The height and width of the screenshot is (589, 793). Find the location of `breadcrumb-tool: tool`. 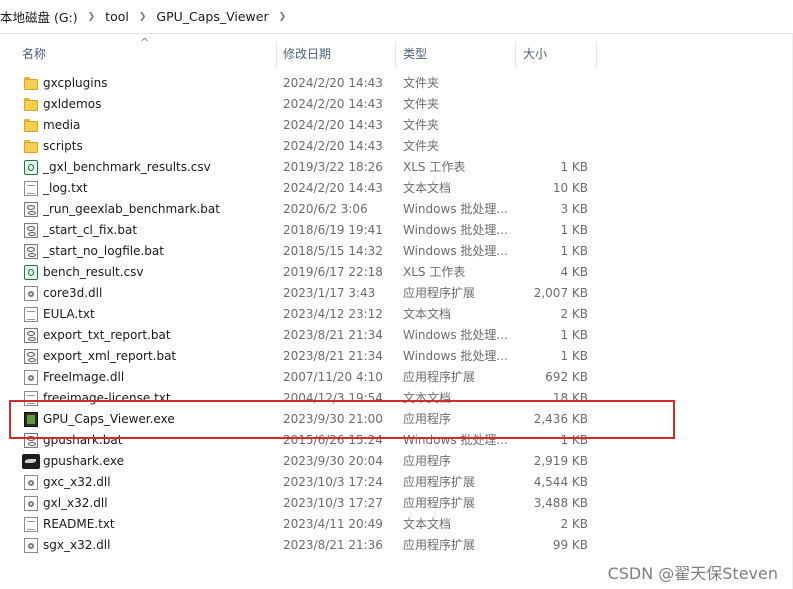

breadcrumb-tool: tool is located at coordinates (117, 16).